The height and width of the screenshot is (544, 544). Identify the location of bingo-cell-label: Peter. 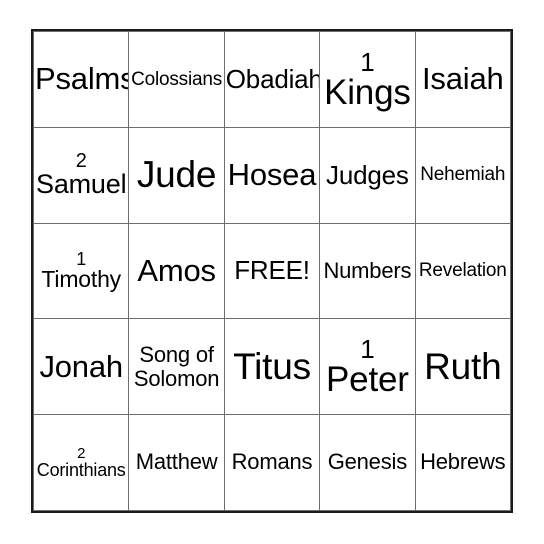
(367, 379).